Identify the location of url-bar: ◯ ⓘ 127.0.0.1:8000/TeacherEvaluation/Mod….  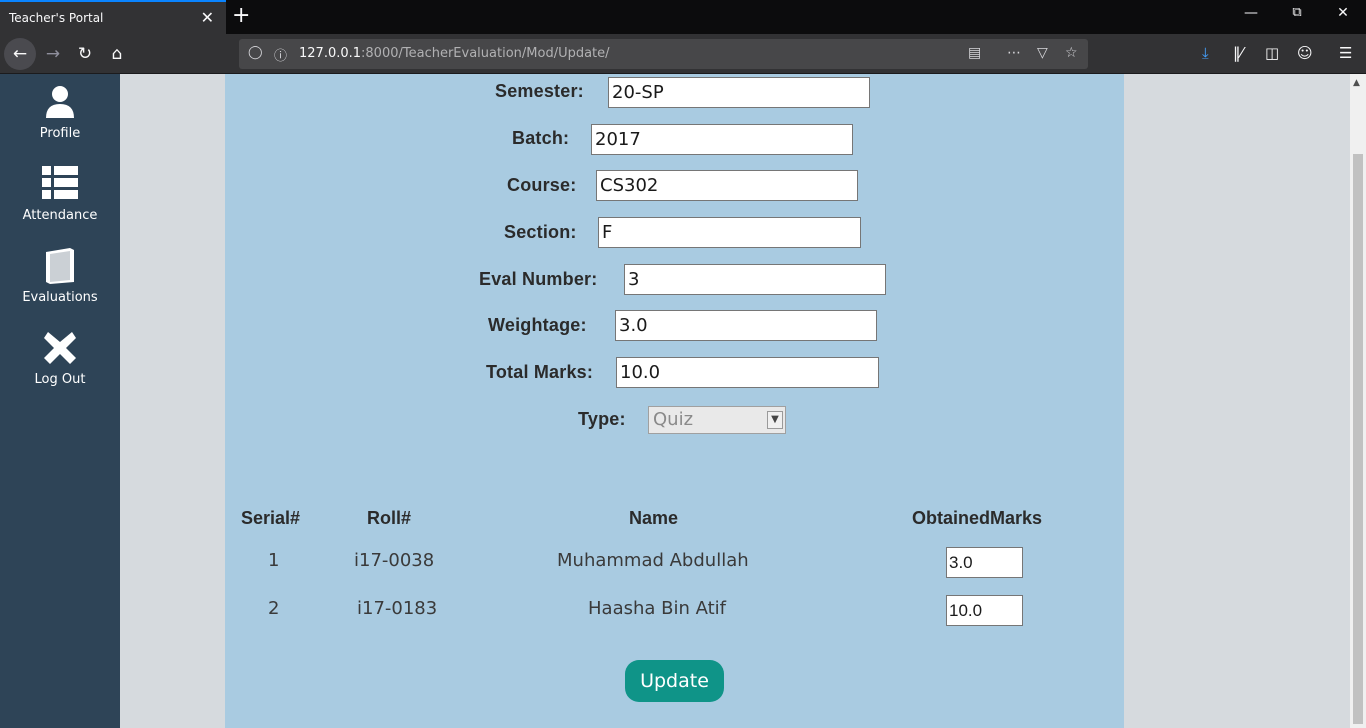
(663, 54).